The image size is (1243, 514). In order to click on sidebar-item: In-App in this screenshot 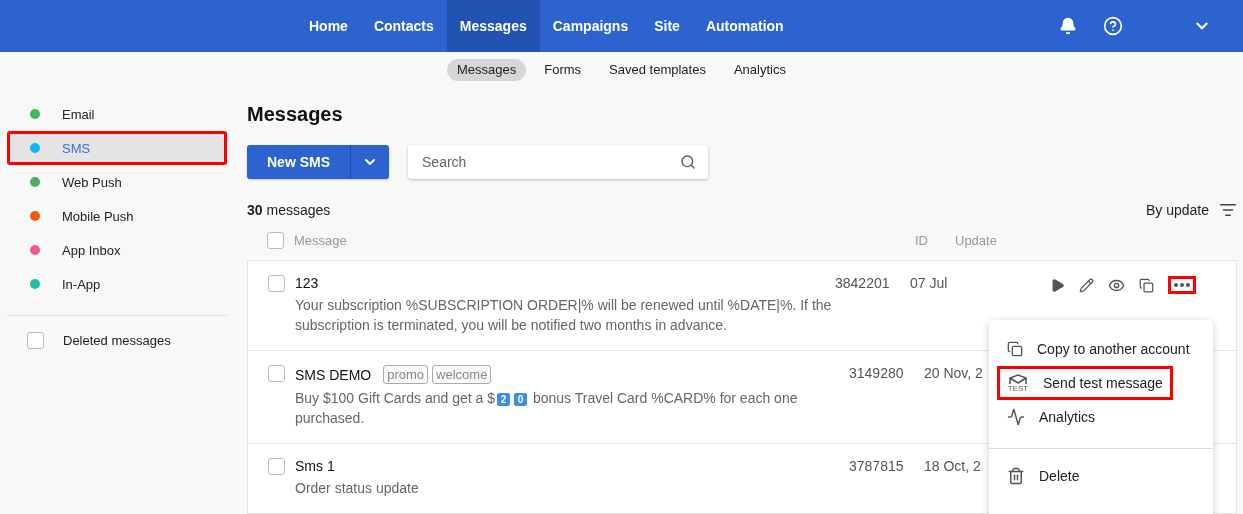, I will do `click(117, 284)`.